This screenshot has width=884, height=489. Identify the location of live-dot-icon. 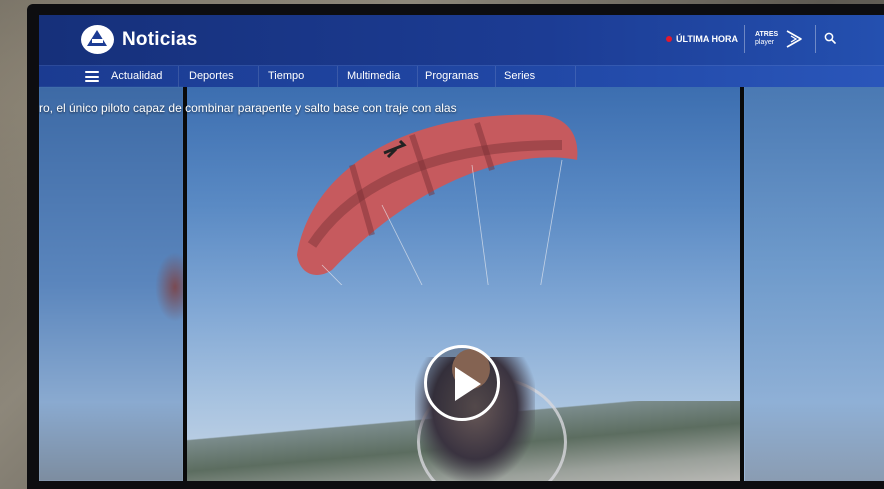
(669, 39).